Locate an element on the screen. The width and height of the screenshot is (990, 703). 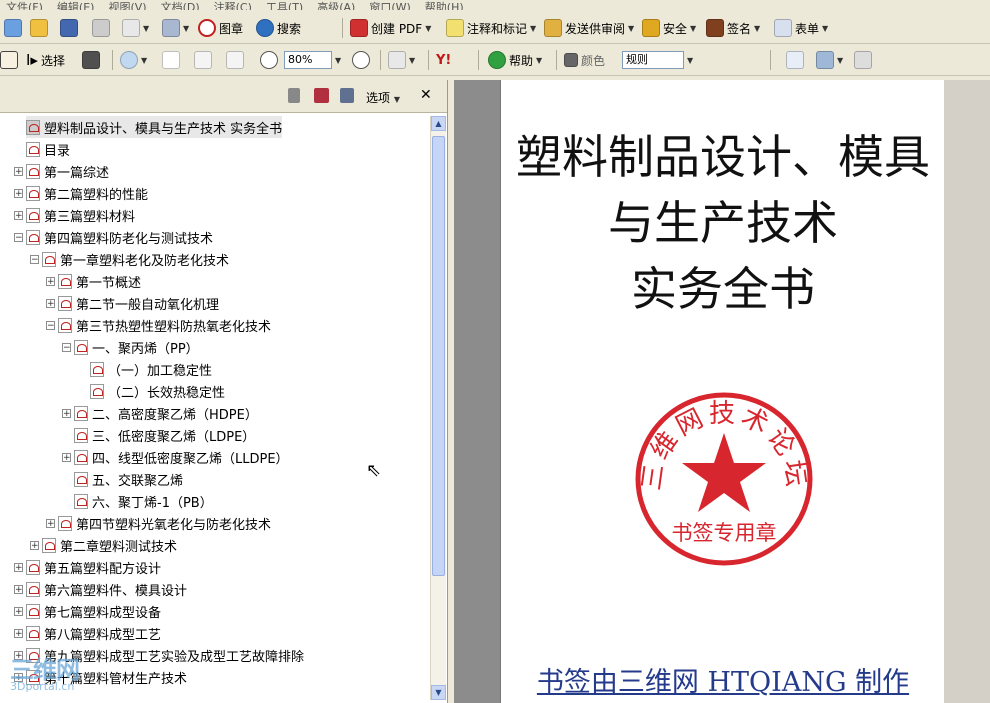
rule-select: 规则 ▼ is located at coordinates (657, 60).